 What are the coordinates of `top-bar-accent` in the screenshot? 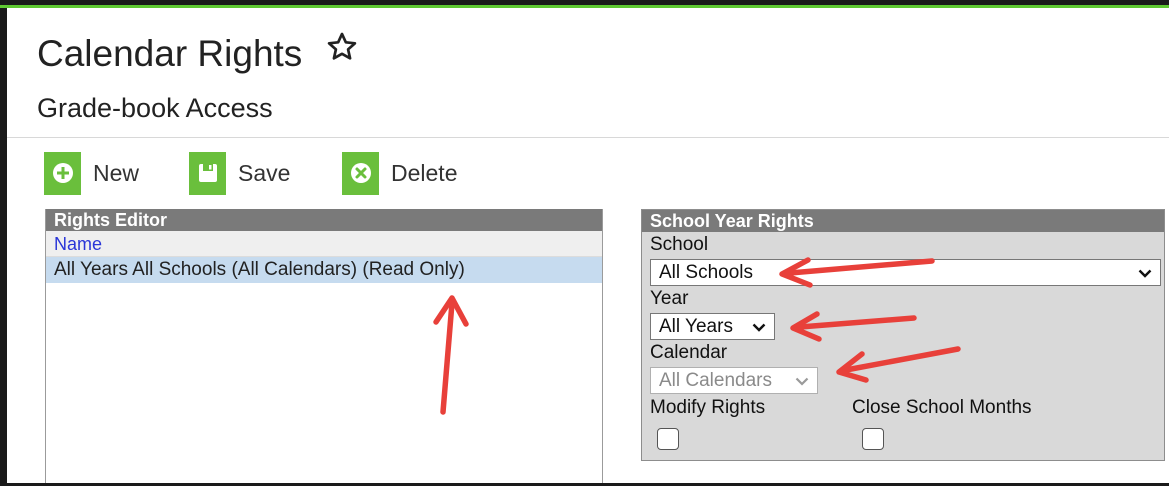 It's located at (584, 6).